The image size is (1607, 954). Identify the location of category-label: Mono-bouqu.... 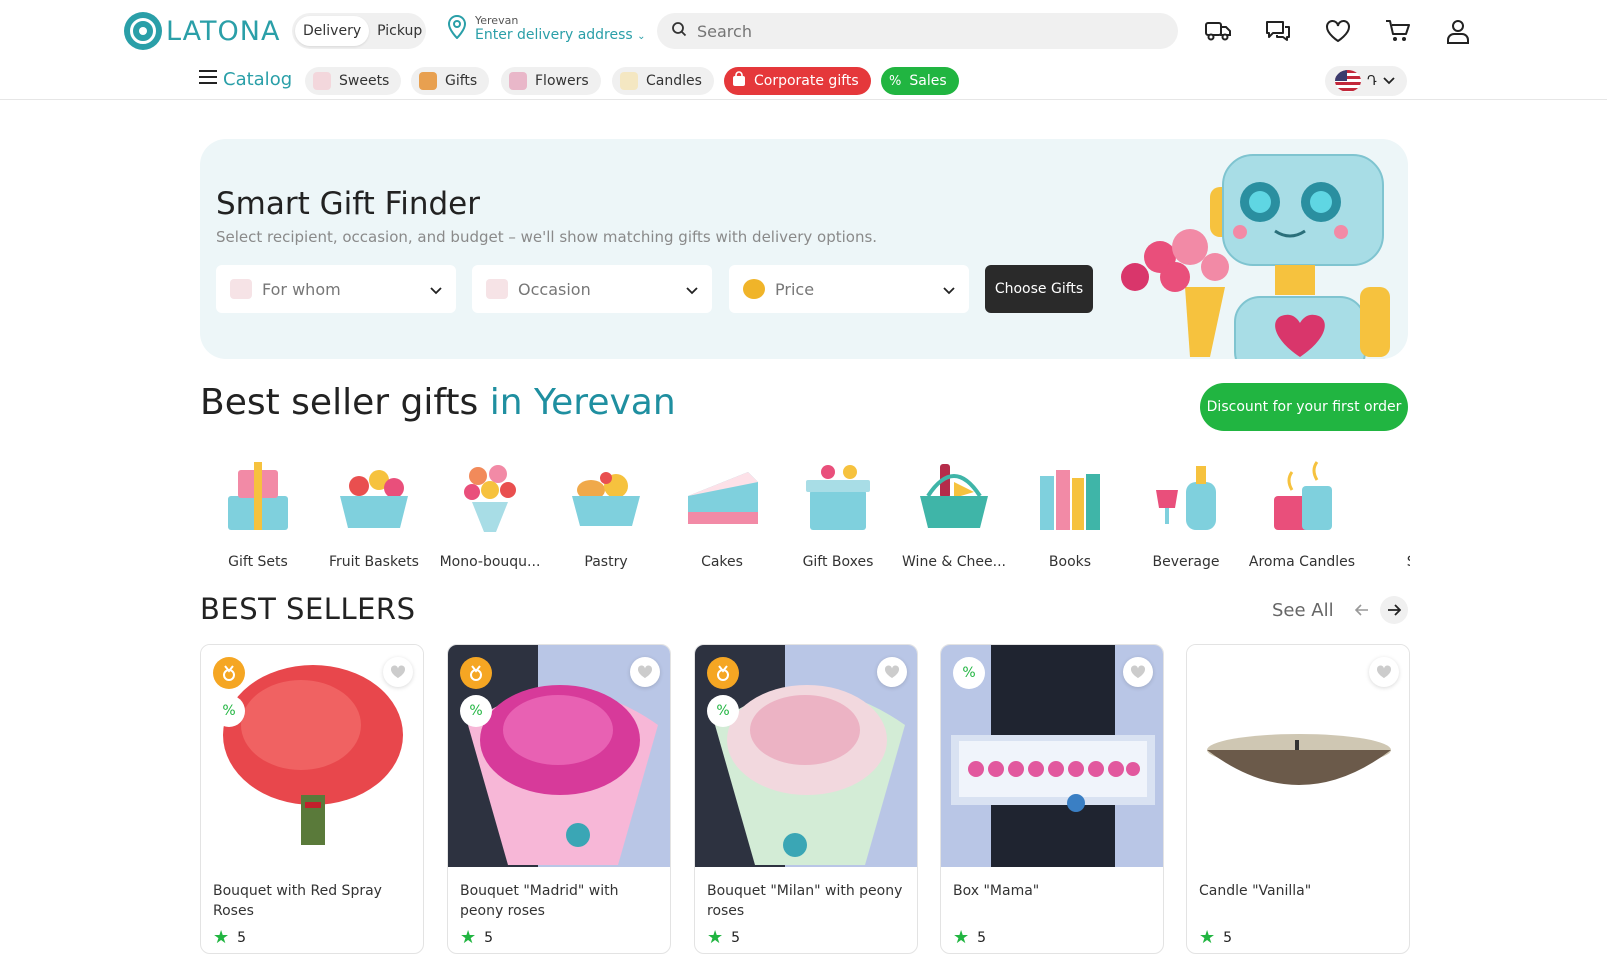
(490, 562).